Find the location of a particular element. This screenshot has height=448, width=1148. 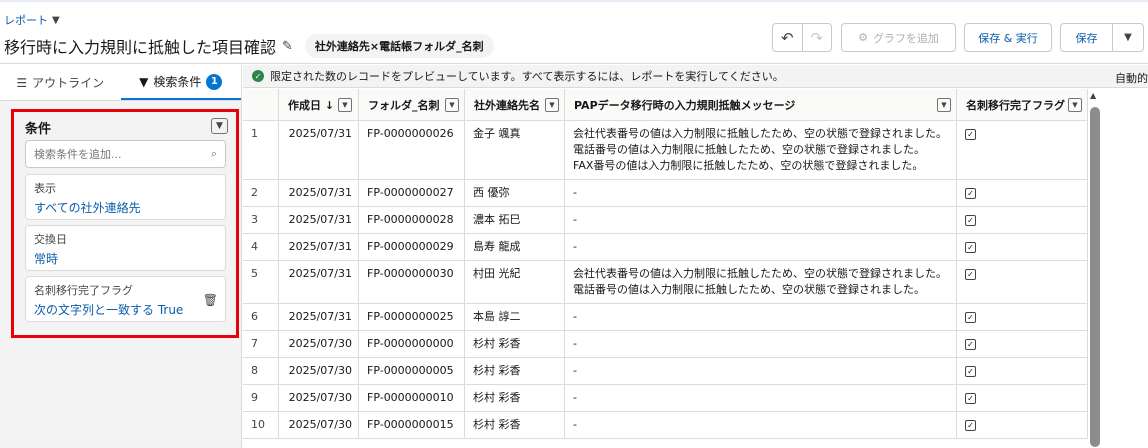

cell-folder: FP-0000000000 is located at coordinates (412, 344).